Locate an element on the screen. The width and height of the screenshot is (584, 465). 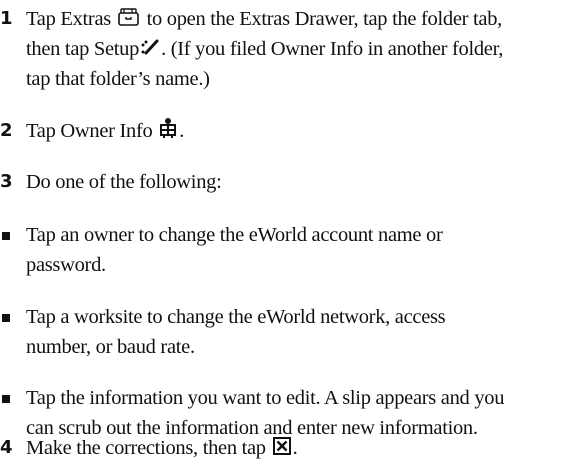
step-2-text-b: . is located at coordinates (182, 131).